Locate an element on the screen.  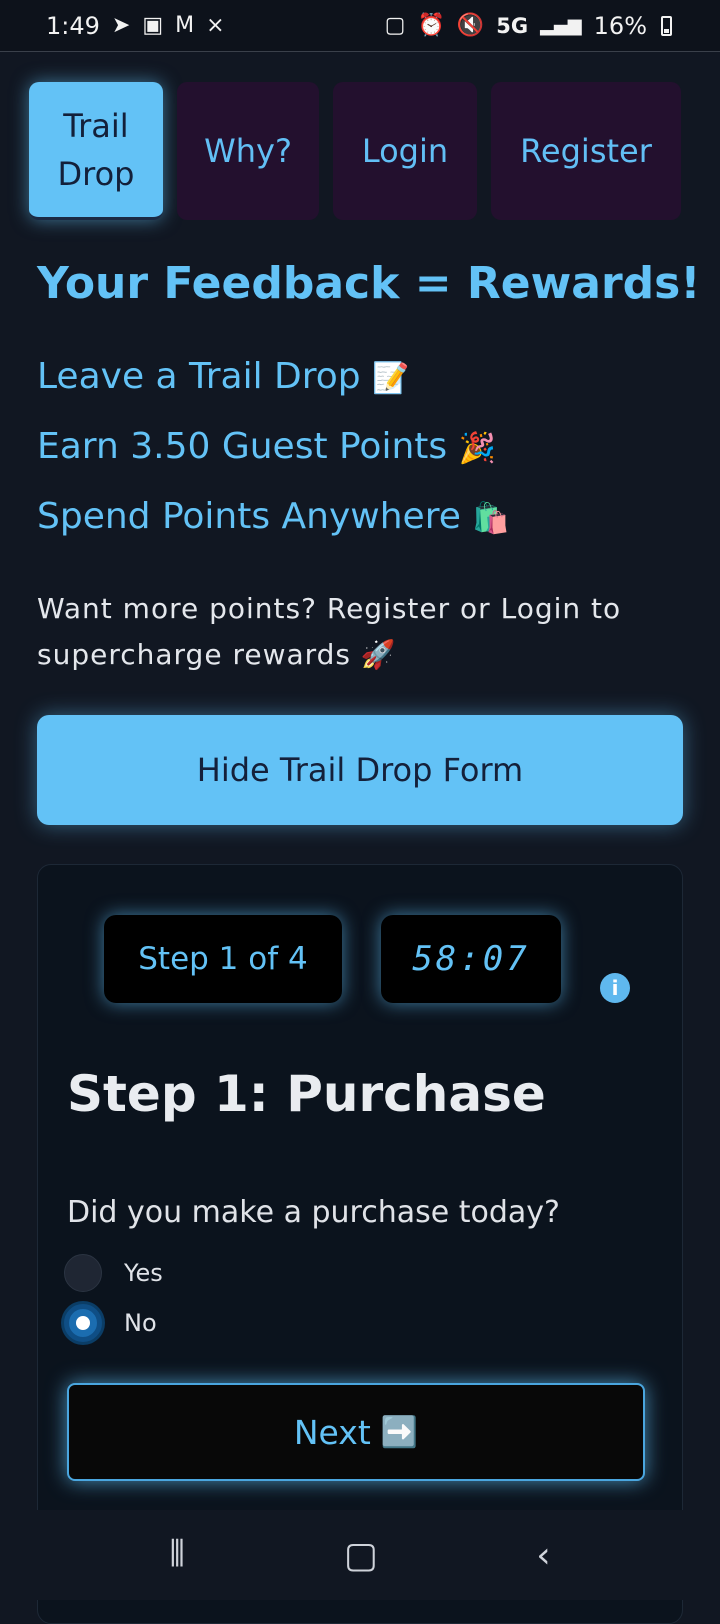
battery-percent: 16% is located at coordinates (620, 25).